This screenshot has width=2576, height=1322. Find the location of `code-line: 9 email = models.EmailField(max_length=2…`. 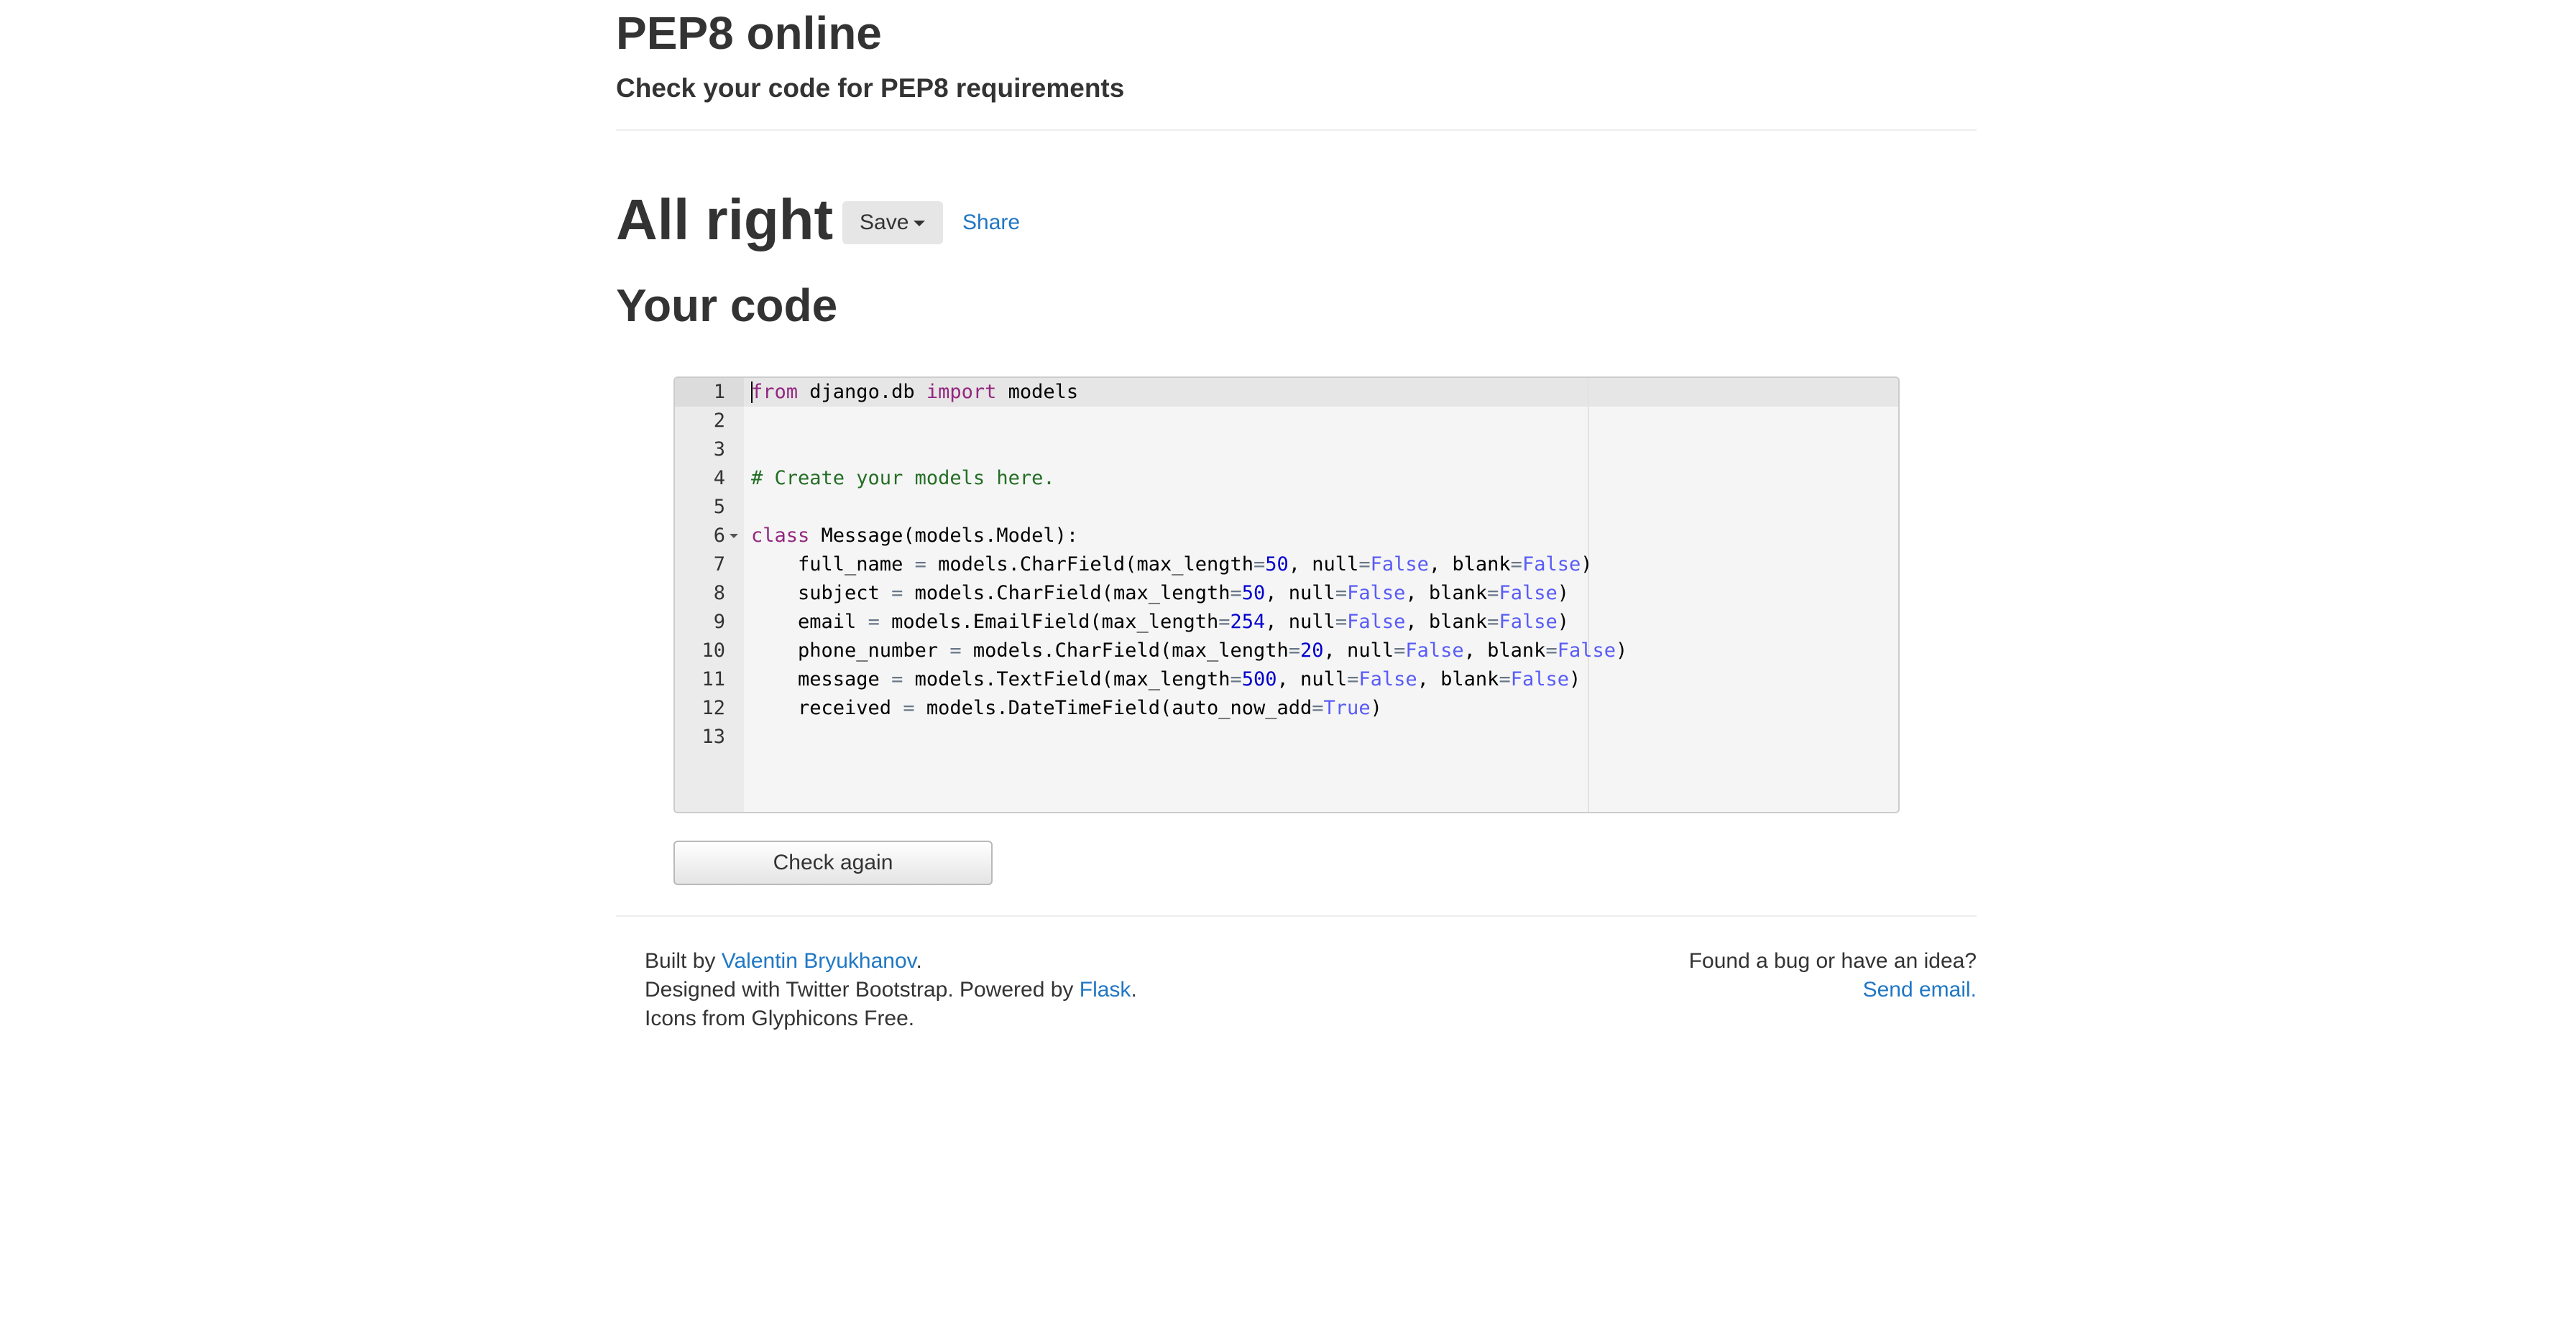

code-line: 9 email = models.EmailField(max_length=2… is located at coordinates (1286, 623).